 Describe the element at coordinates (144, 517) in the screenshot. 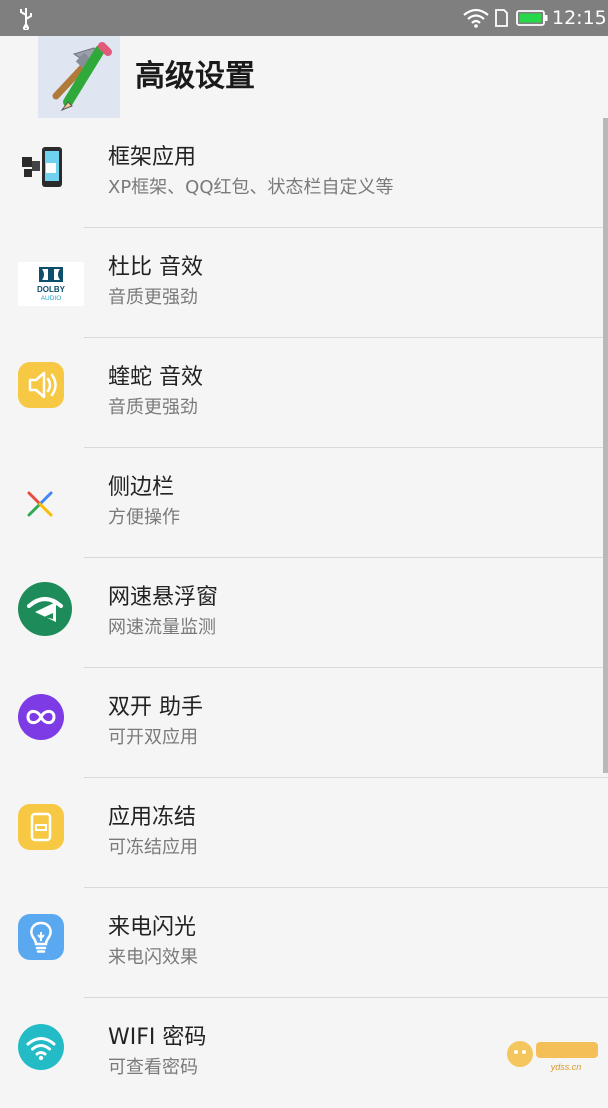

I see `item-subtitle: 方便操作` at that location.